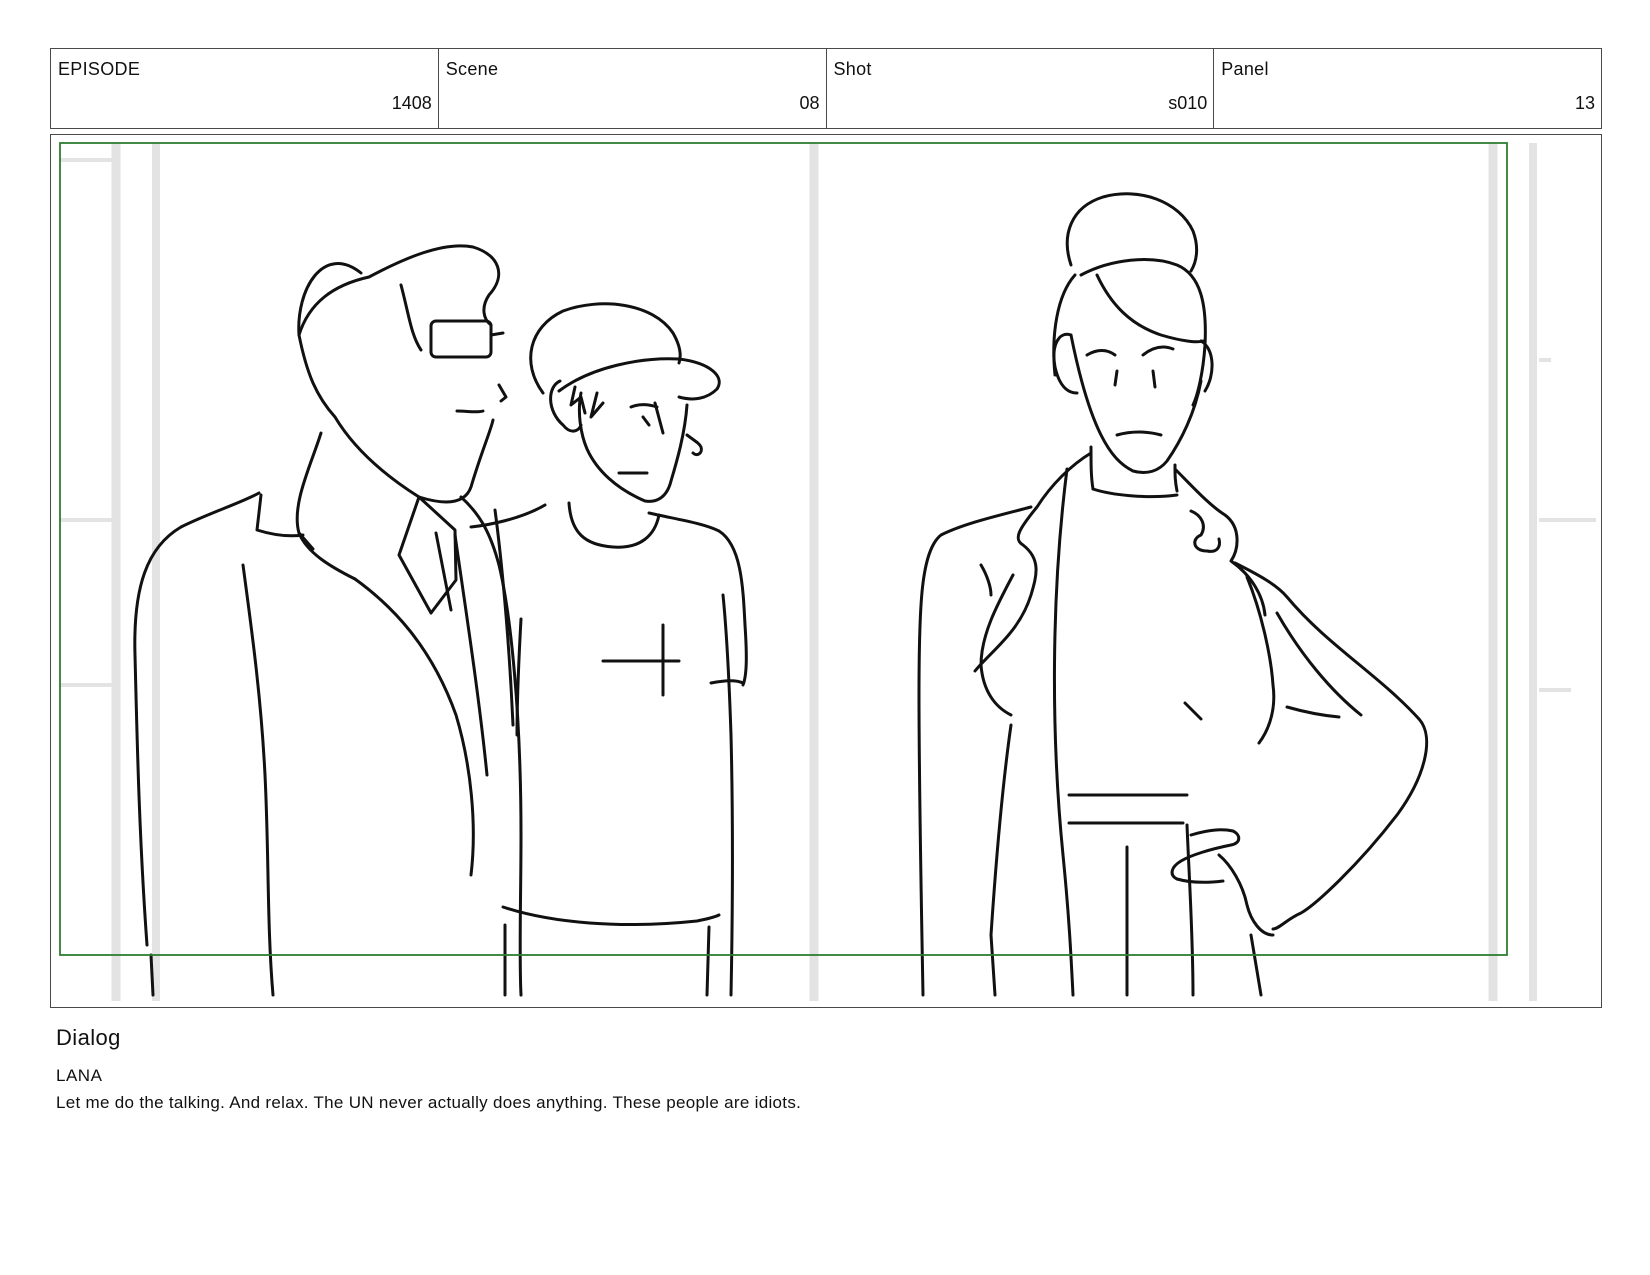  What do you see at coordinates (1188, 103) in the screenshot?
I see `shot-value: s010` at bounding box center [1188, 103].